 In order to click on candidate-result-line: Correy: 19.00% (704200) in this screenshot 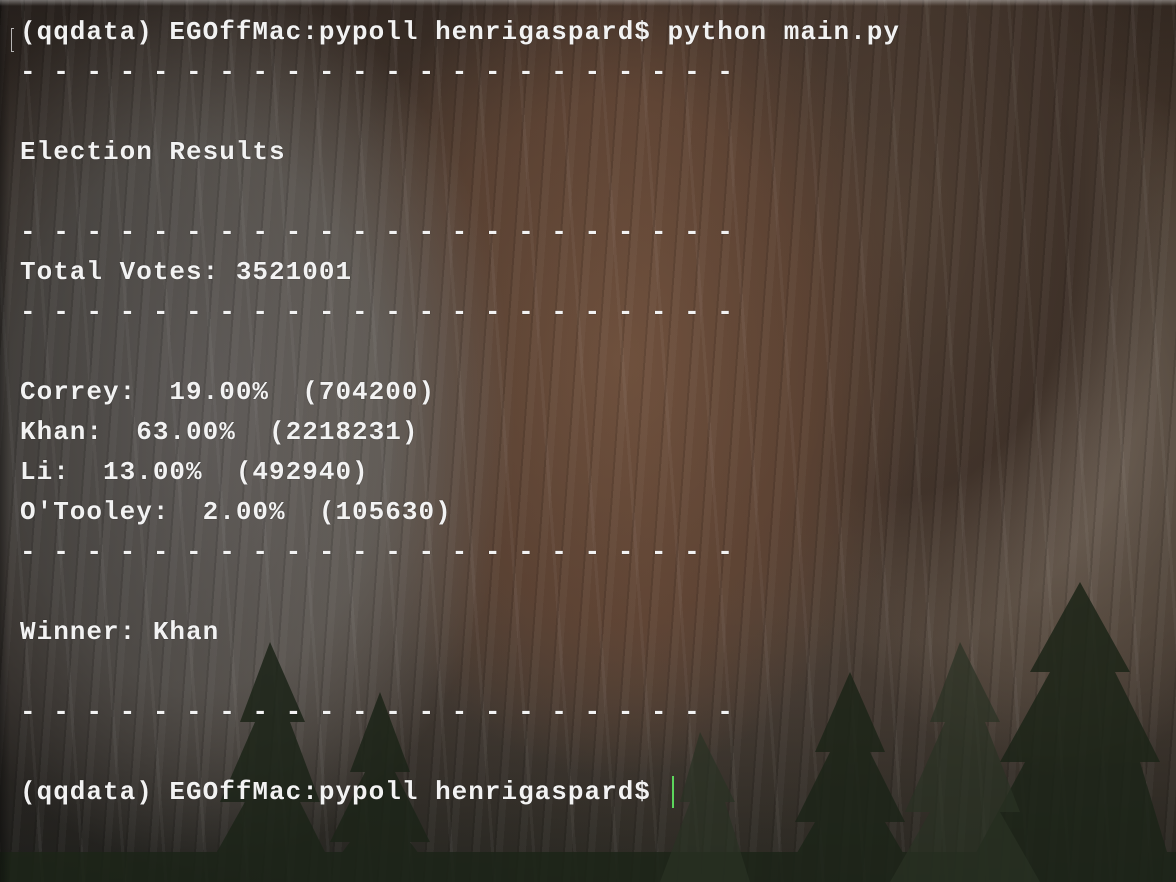, I will do `click(228, 392)`.